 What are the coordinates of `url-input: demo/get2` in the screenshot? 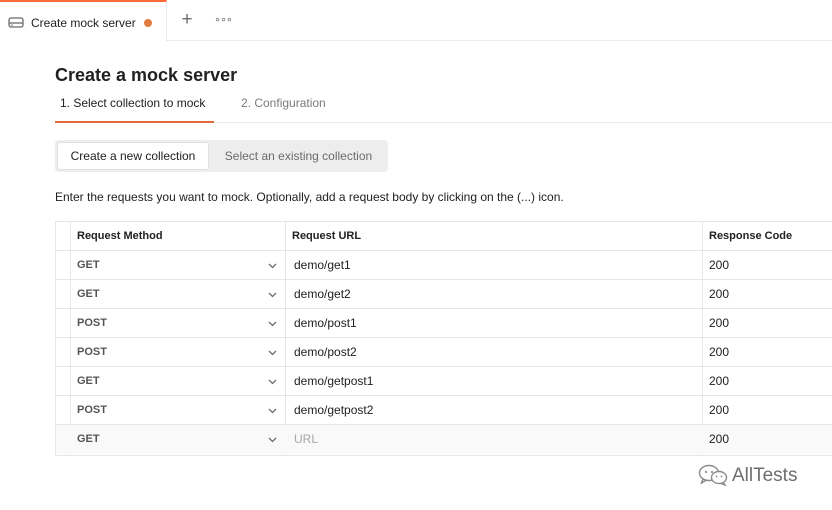 It's located at (322, 294).